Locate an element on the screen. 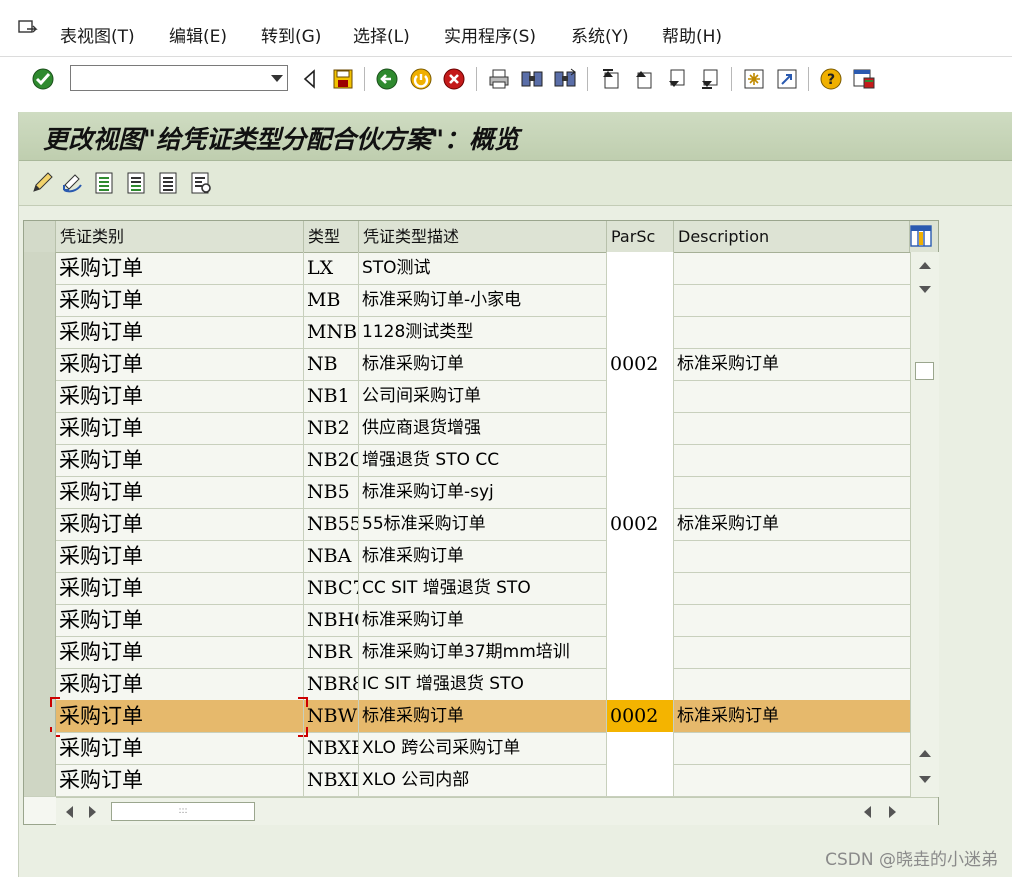  chevron-down-icon is located at coordinates (277, 78).